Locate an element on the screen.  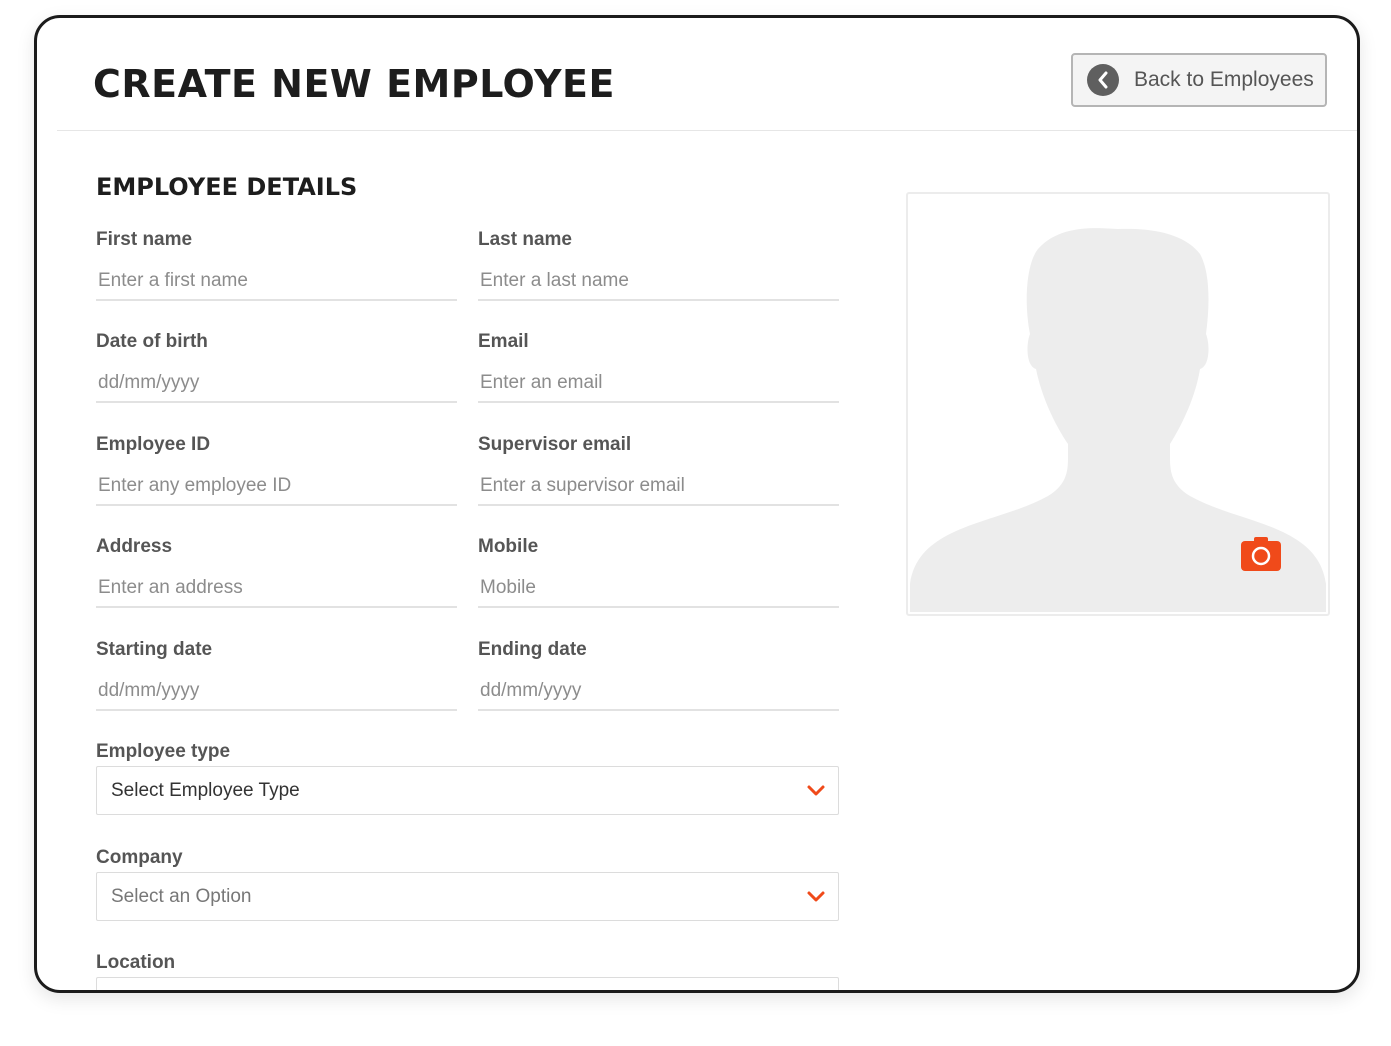
first-name-label: First name is located at coordinates (144, 239).